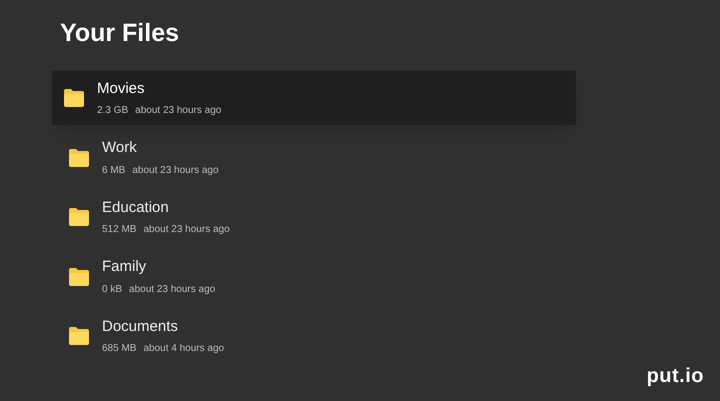 The height and width of the screenshot is (401, 720). Describe the element at coordinates (136, 208) in the screenshot. I see `folder-name: Education` at that location.